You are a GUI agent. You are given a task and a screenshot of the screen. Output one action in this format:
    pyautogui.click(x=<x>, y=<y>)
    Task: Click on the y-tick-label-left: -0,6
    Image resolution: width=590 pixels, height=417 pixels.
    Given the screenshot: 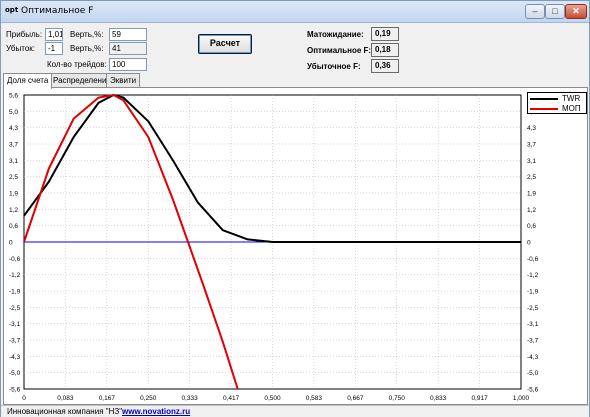 What is the action you would take?
    pyautogui.click(x=15, y=259)
    